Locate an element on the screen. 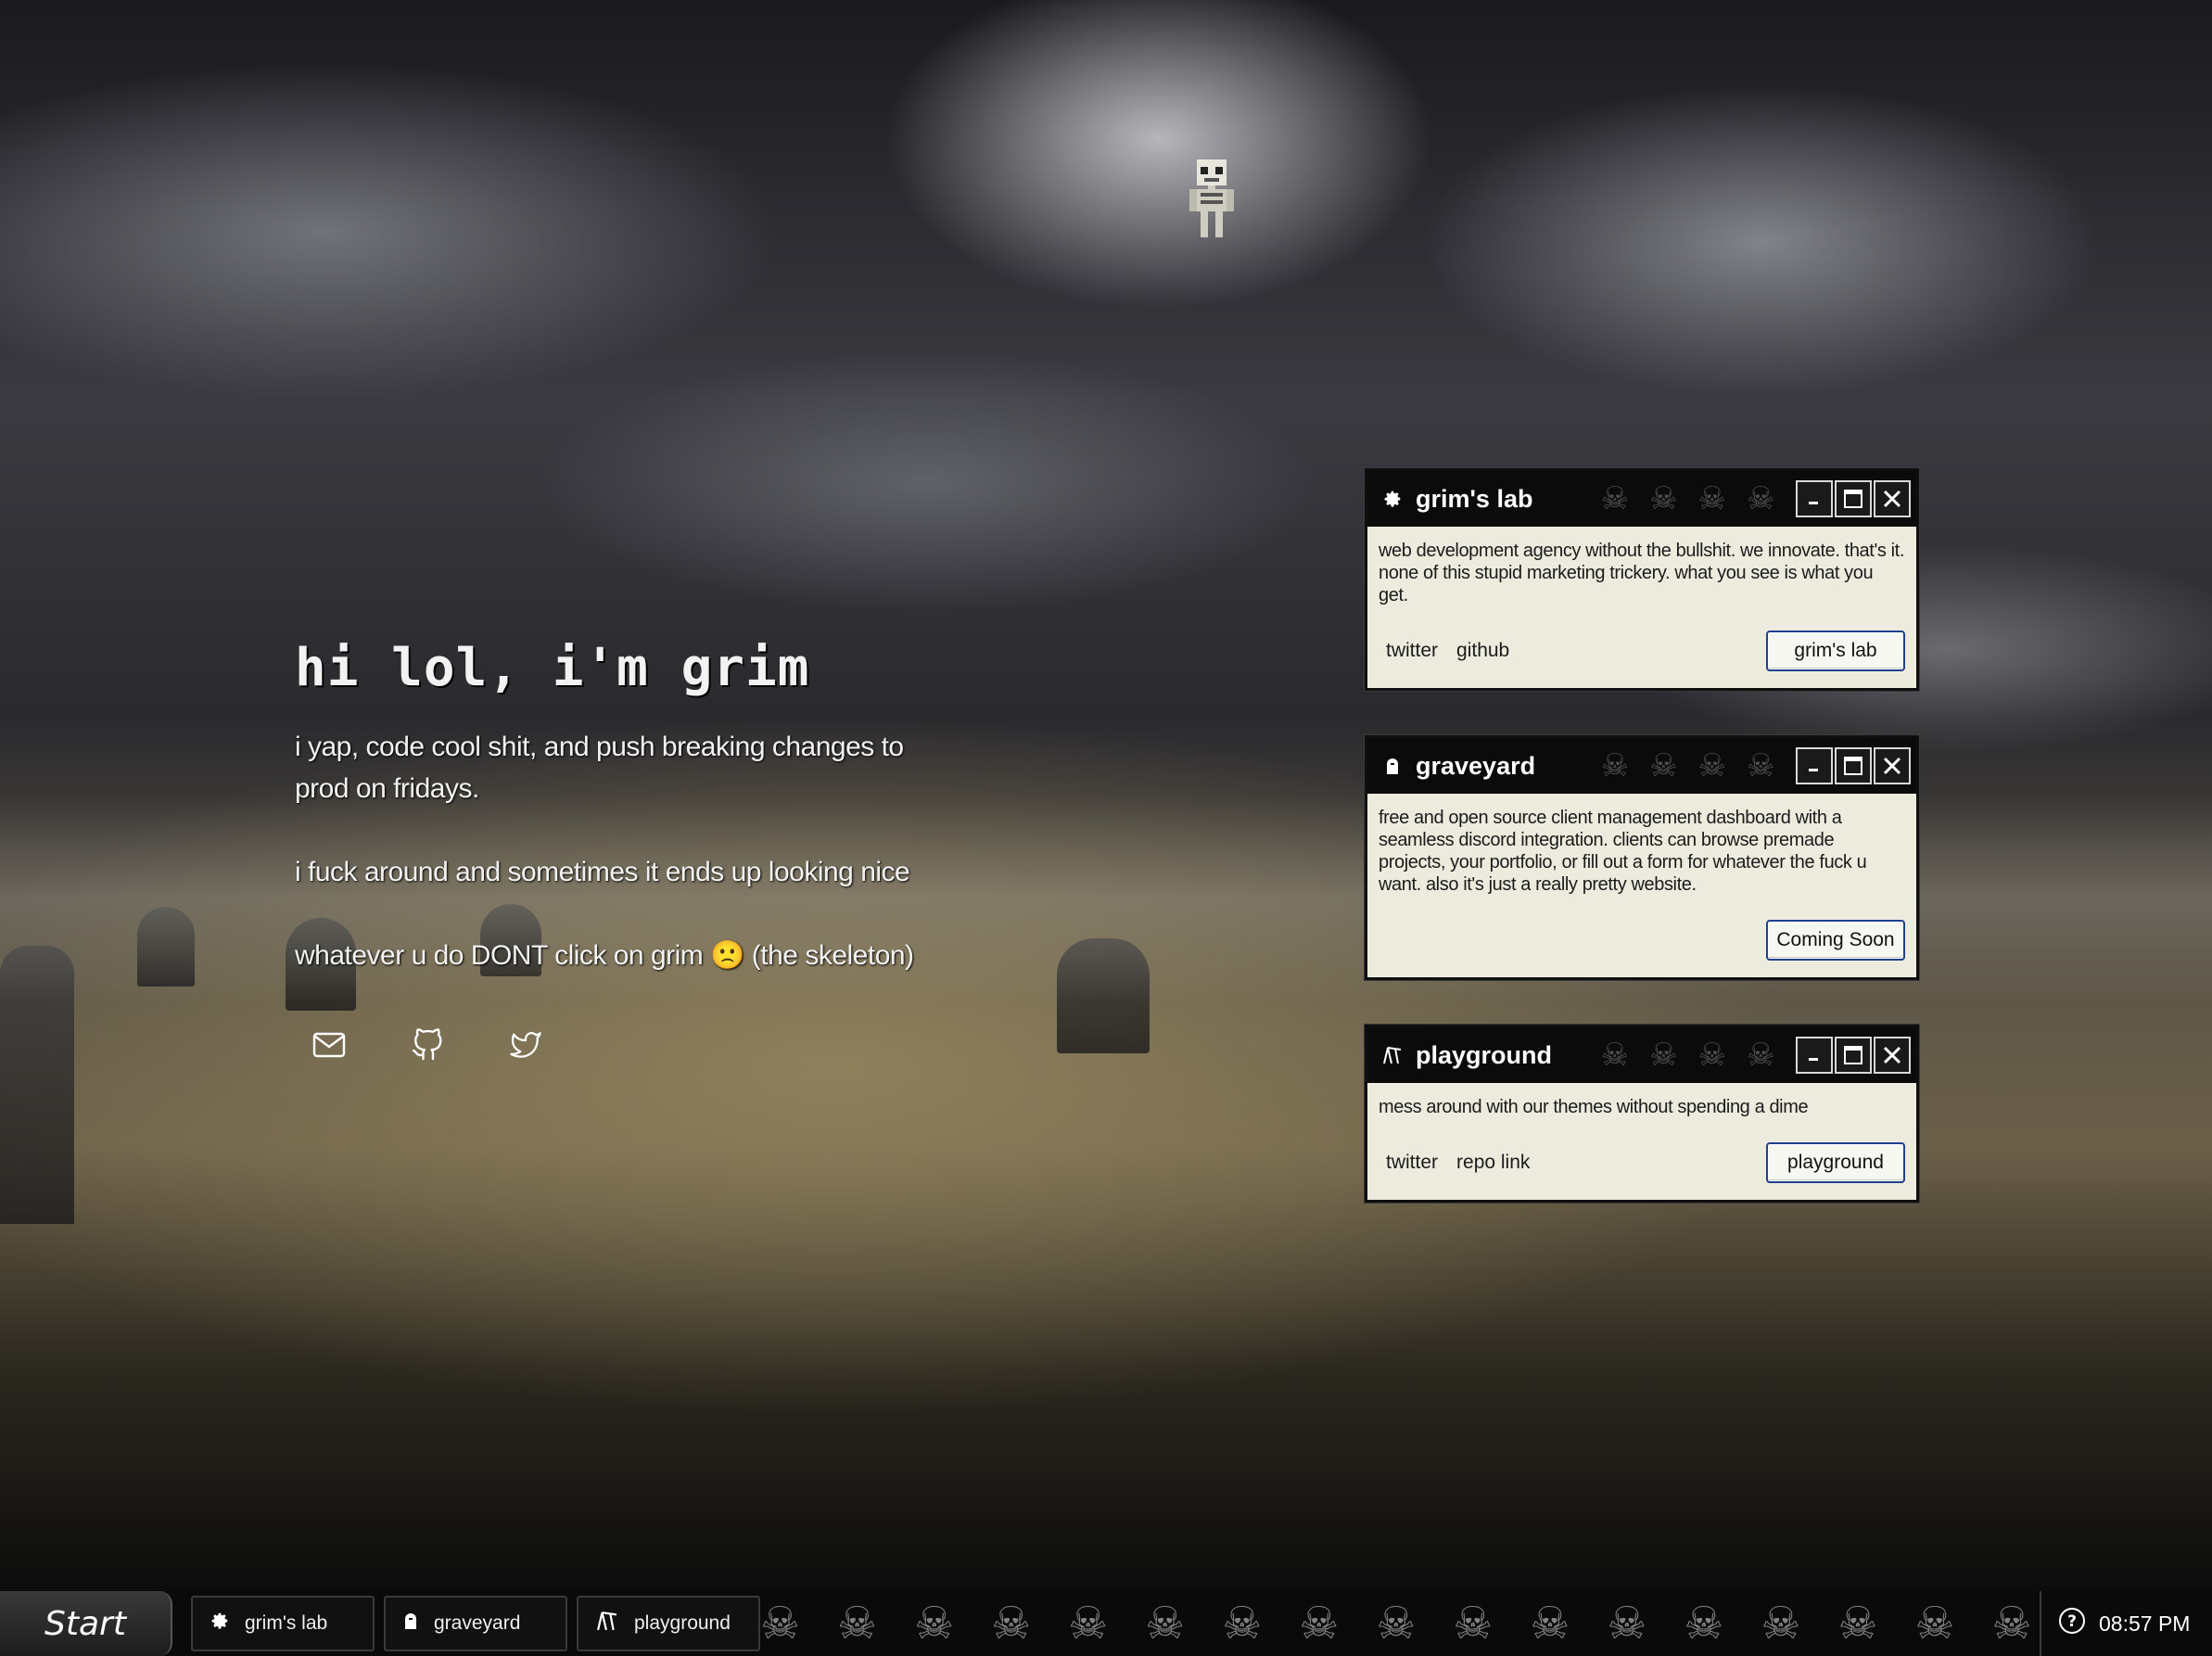  skull-pattern: ☠ ☠ ☠ ☠ ☠ ☠ ☠ ☠ ☠ ☠ ☠ ☠ ☠ ☠ ☠ ☠ ☠ is located at coordinates (1396, 1624).